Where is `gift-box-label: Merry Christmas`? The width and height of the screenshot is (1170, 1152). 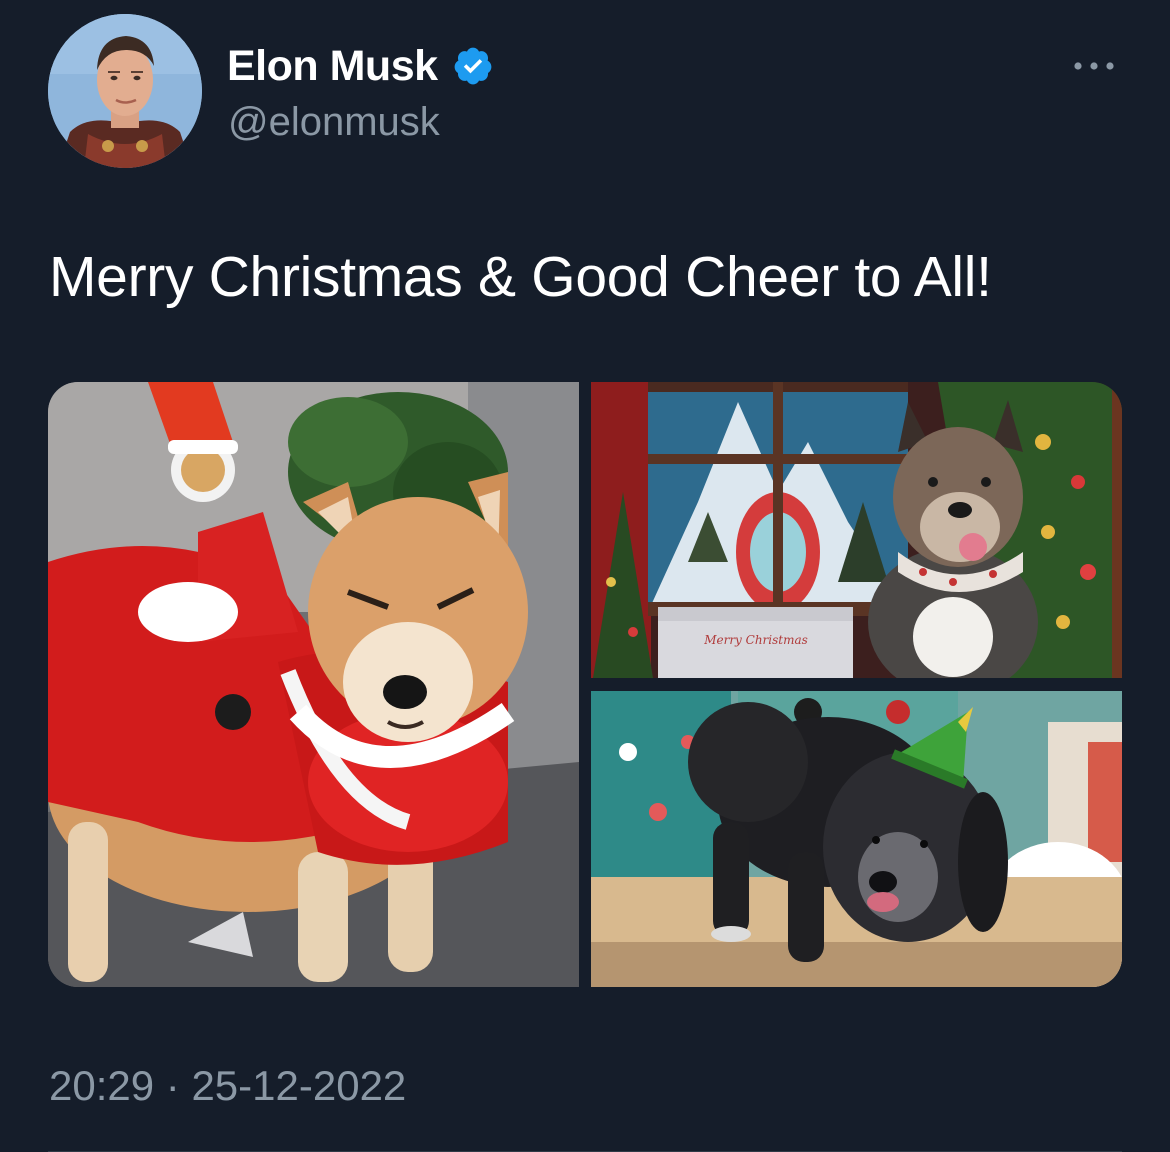
gift-box-label: Merry Christmas is located at coordinates (755, 640).